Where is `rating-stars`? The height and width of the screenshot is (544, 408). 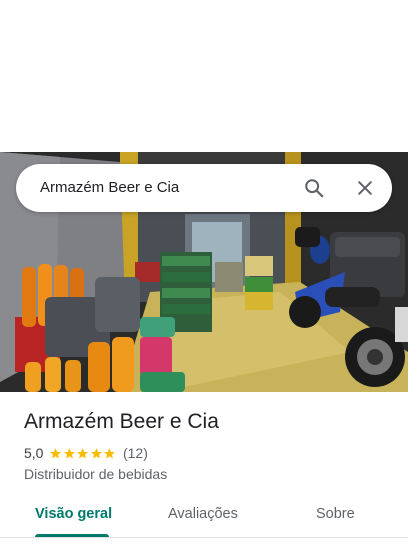 rating-stars is located at coordinates (83, 453).